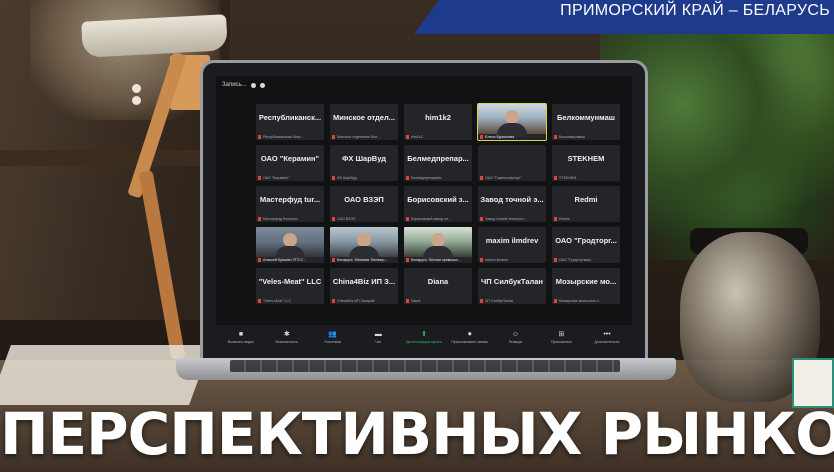 The height and width of the screenshot is (472, 834). Describe the element at coordinates (438, 178) in the screenshot. I see `participant-caption: Белмедпрепараты` at that location.